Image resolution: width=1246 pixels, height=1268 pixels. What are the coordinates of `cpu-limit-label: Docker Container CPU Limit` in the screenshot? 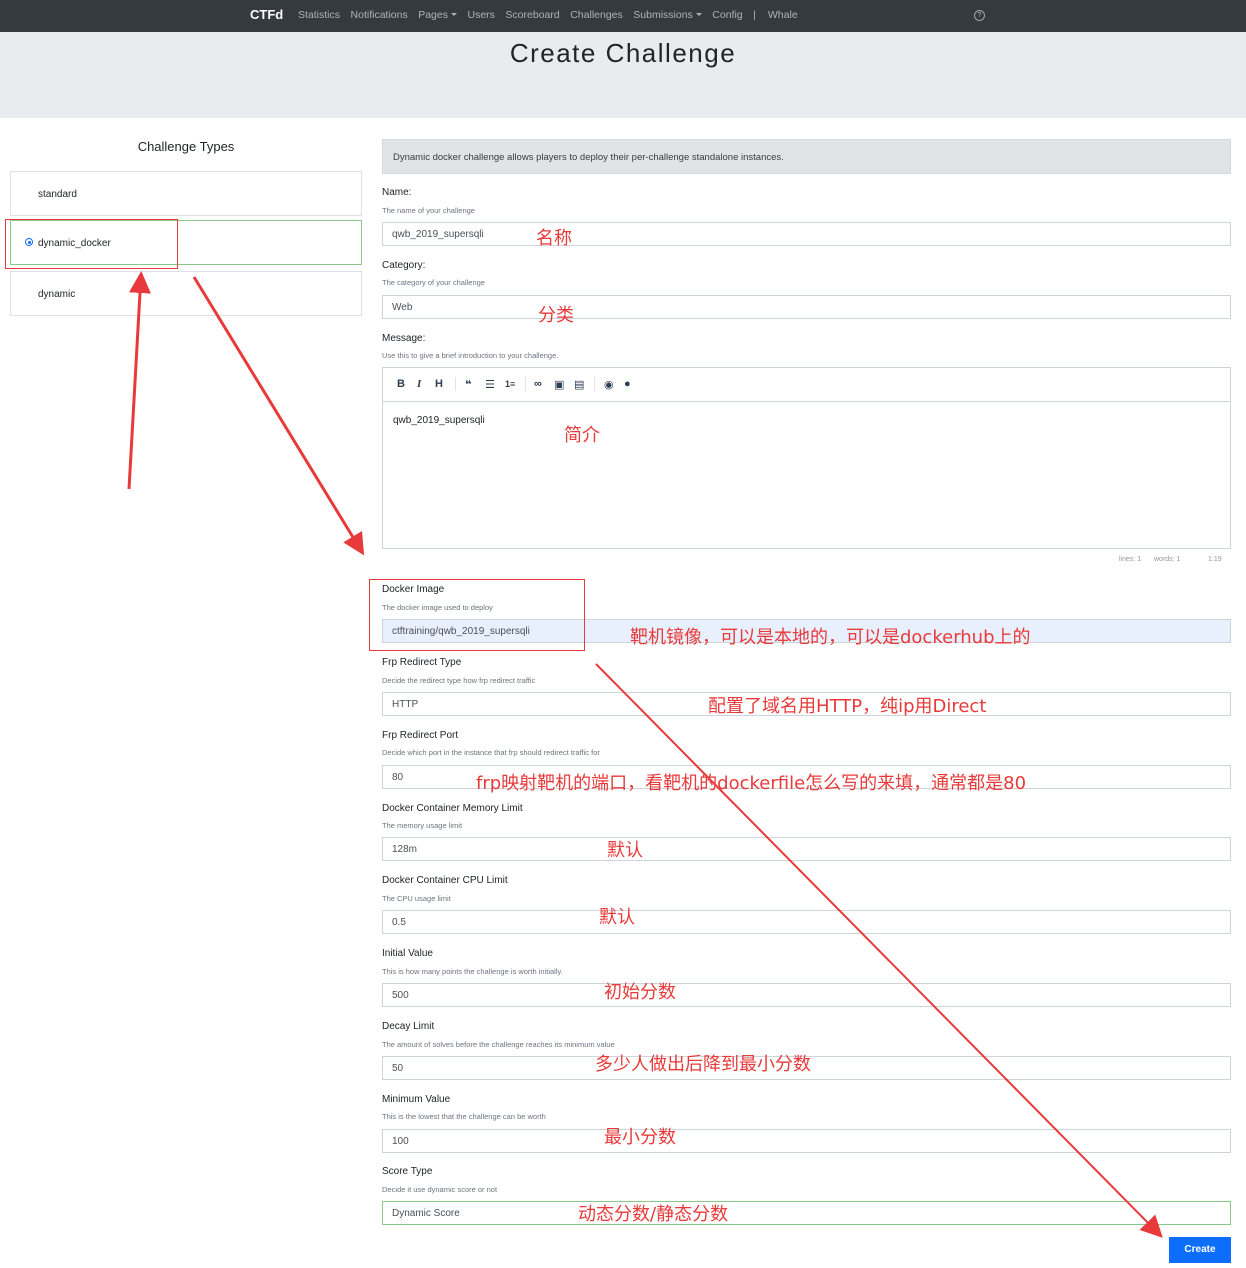 It's located at (445, 880).